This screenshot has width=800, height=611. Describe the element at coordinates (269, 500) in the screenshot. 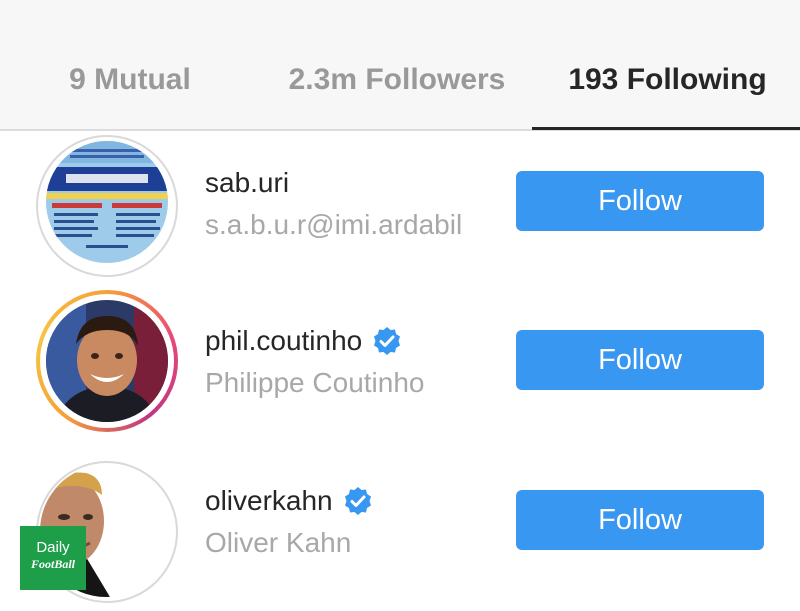

I see `username-text: oliverkahn` at that location.